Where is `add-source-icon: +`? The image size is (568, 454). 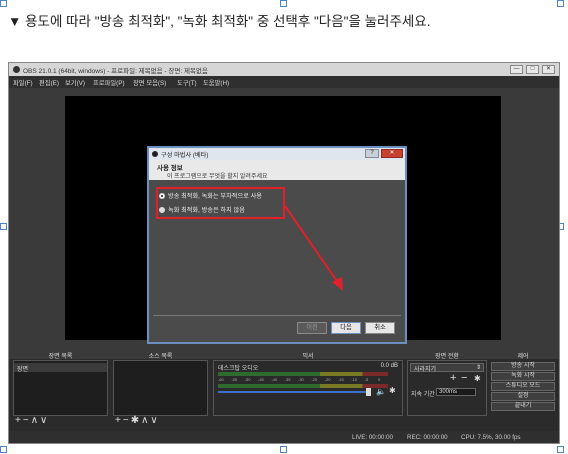 add-source-icon: + is located at coordinates (119, 420).